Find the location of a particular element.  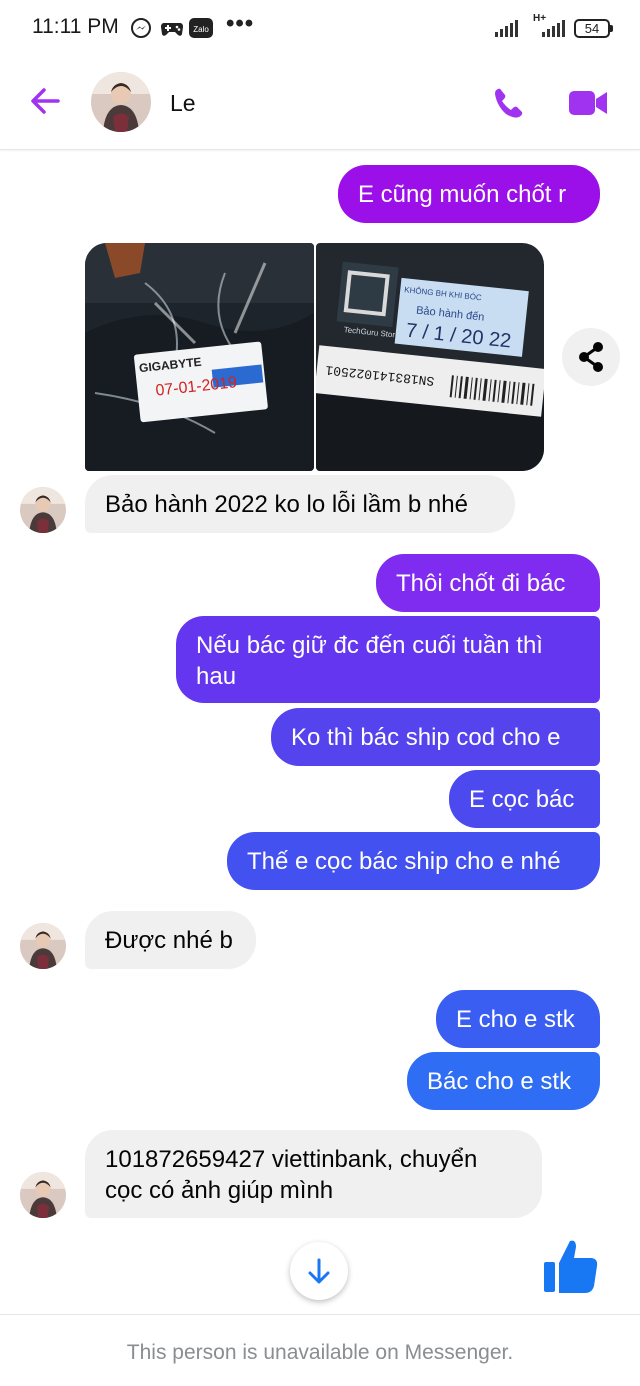

outgoing-message: E cọc bác is located at coordinates (524, 799).